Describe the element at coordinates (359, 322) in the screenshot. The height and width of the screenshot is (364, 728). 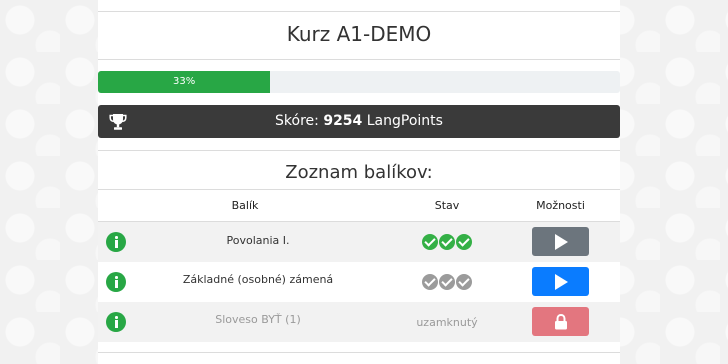
I see `table-row: Sloveso BYŤ (1) uzamknutý` at that location.